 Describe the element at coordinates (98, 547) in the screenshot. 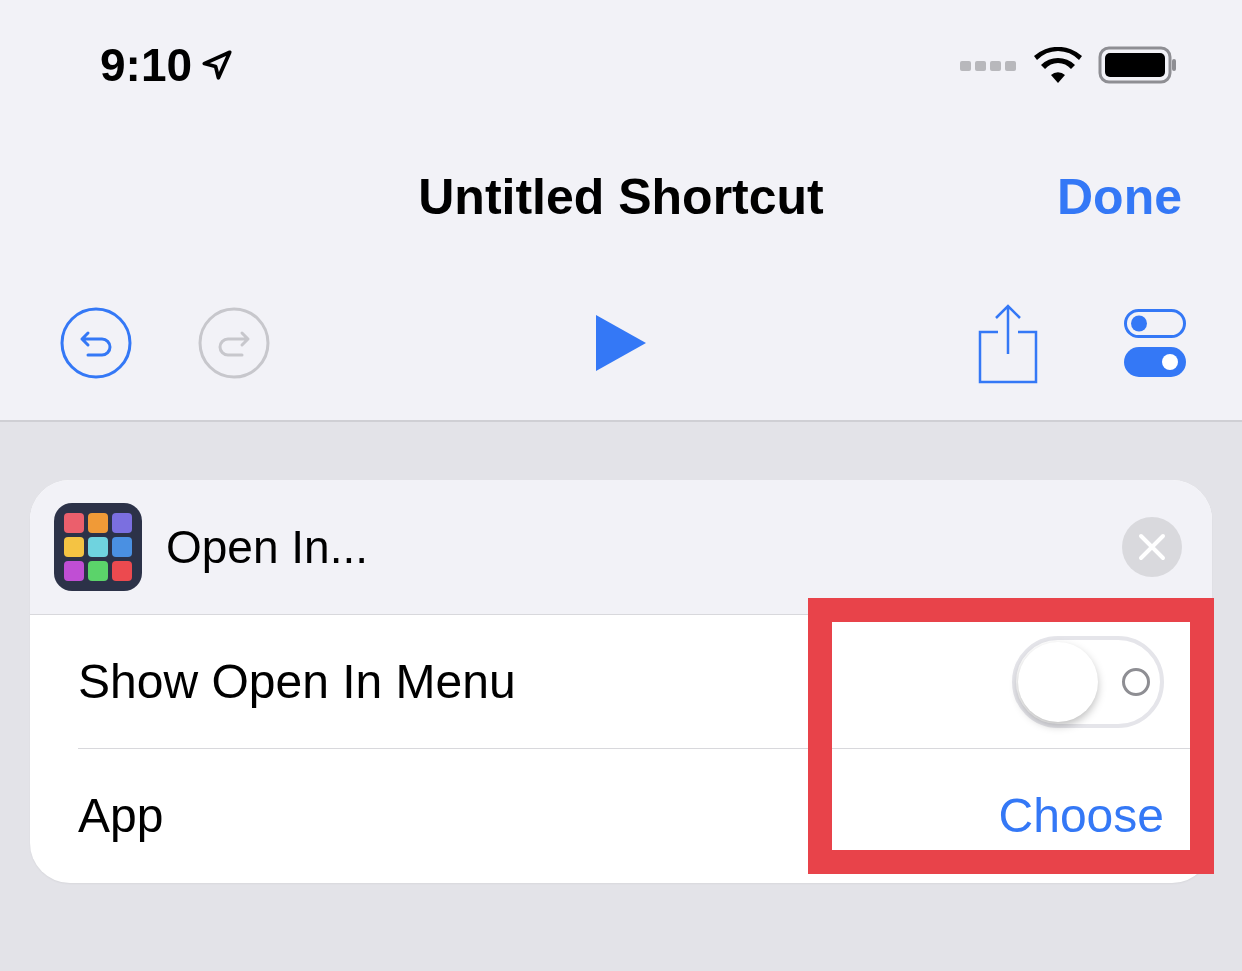

I see `app-grid-icon` at that location.